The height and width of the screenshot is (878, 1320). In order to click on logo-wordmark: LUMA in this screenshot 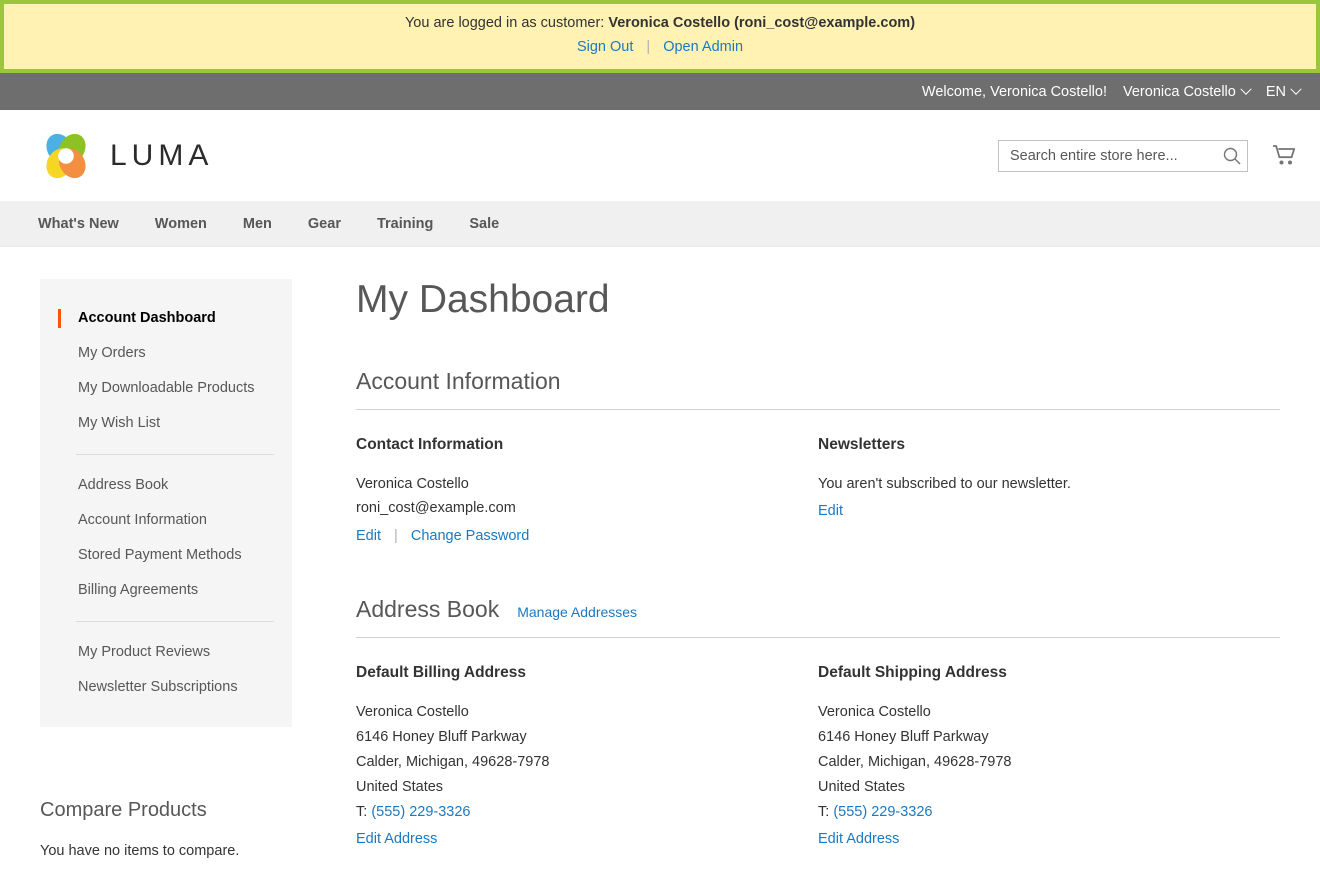, I will do `click(162, 155)`.